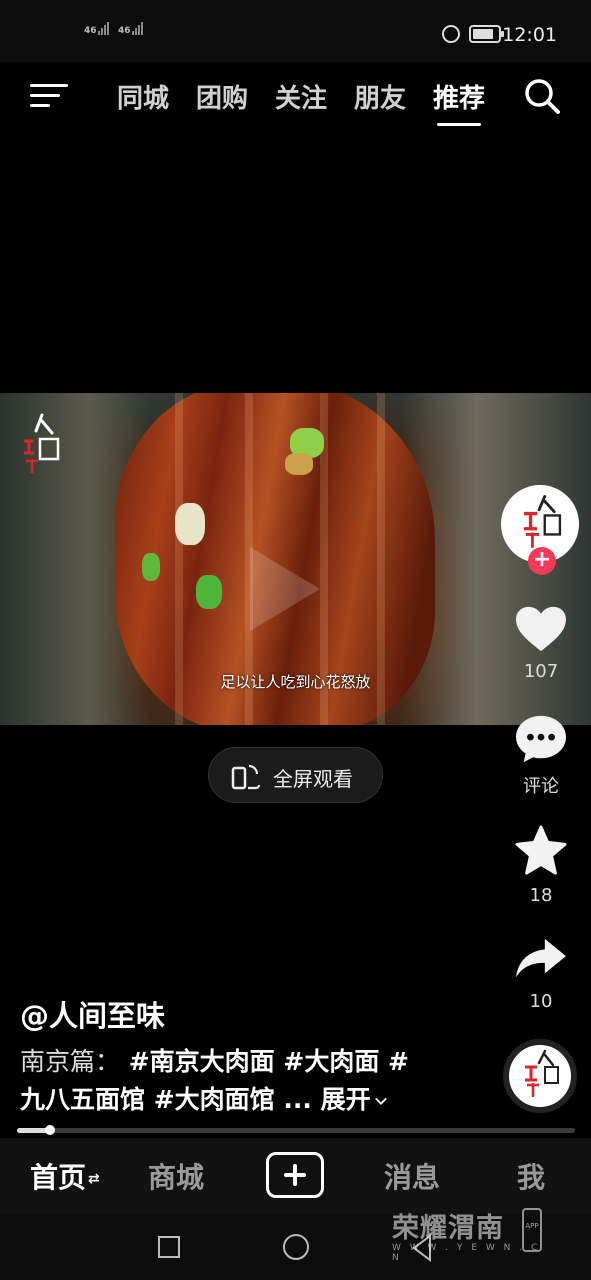 Image resolution: width=591 pixels, height=1280 pixels. I want to click on tab-mall: 商城, so click(176, 1176).